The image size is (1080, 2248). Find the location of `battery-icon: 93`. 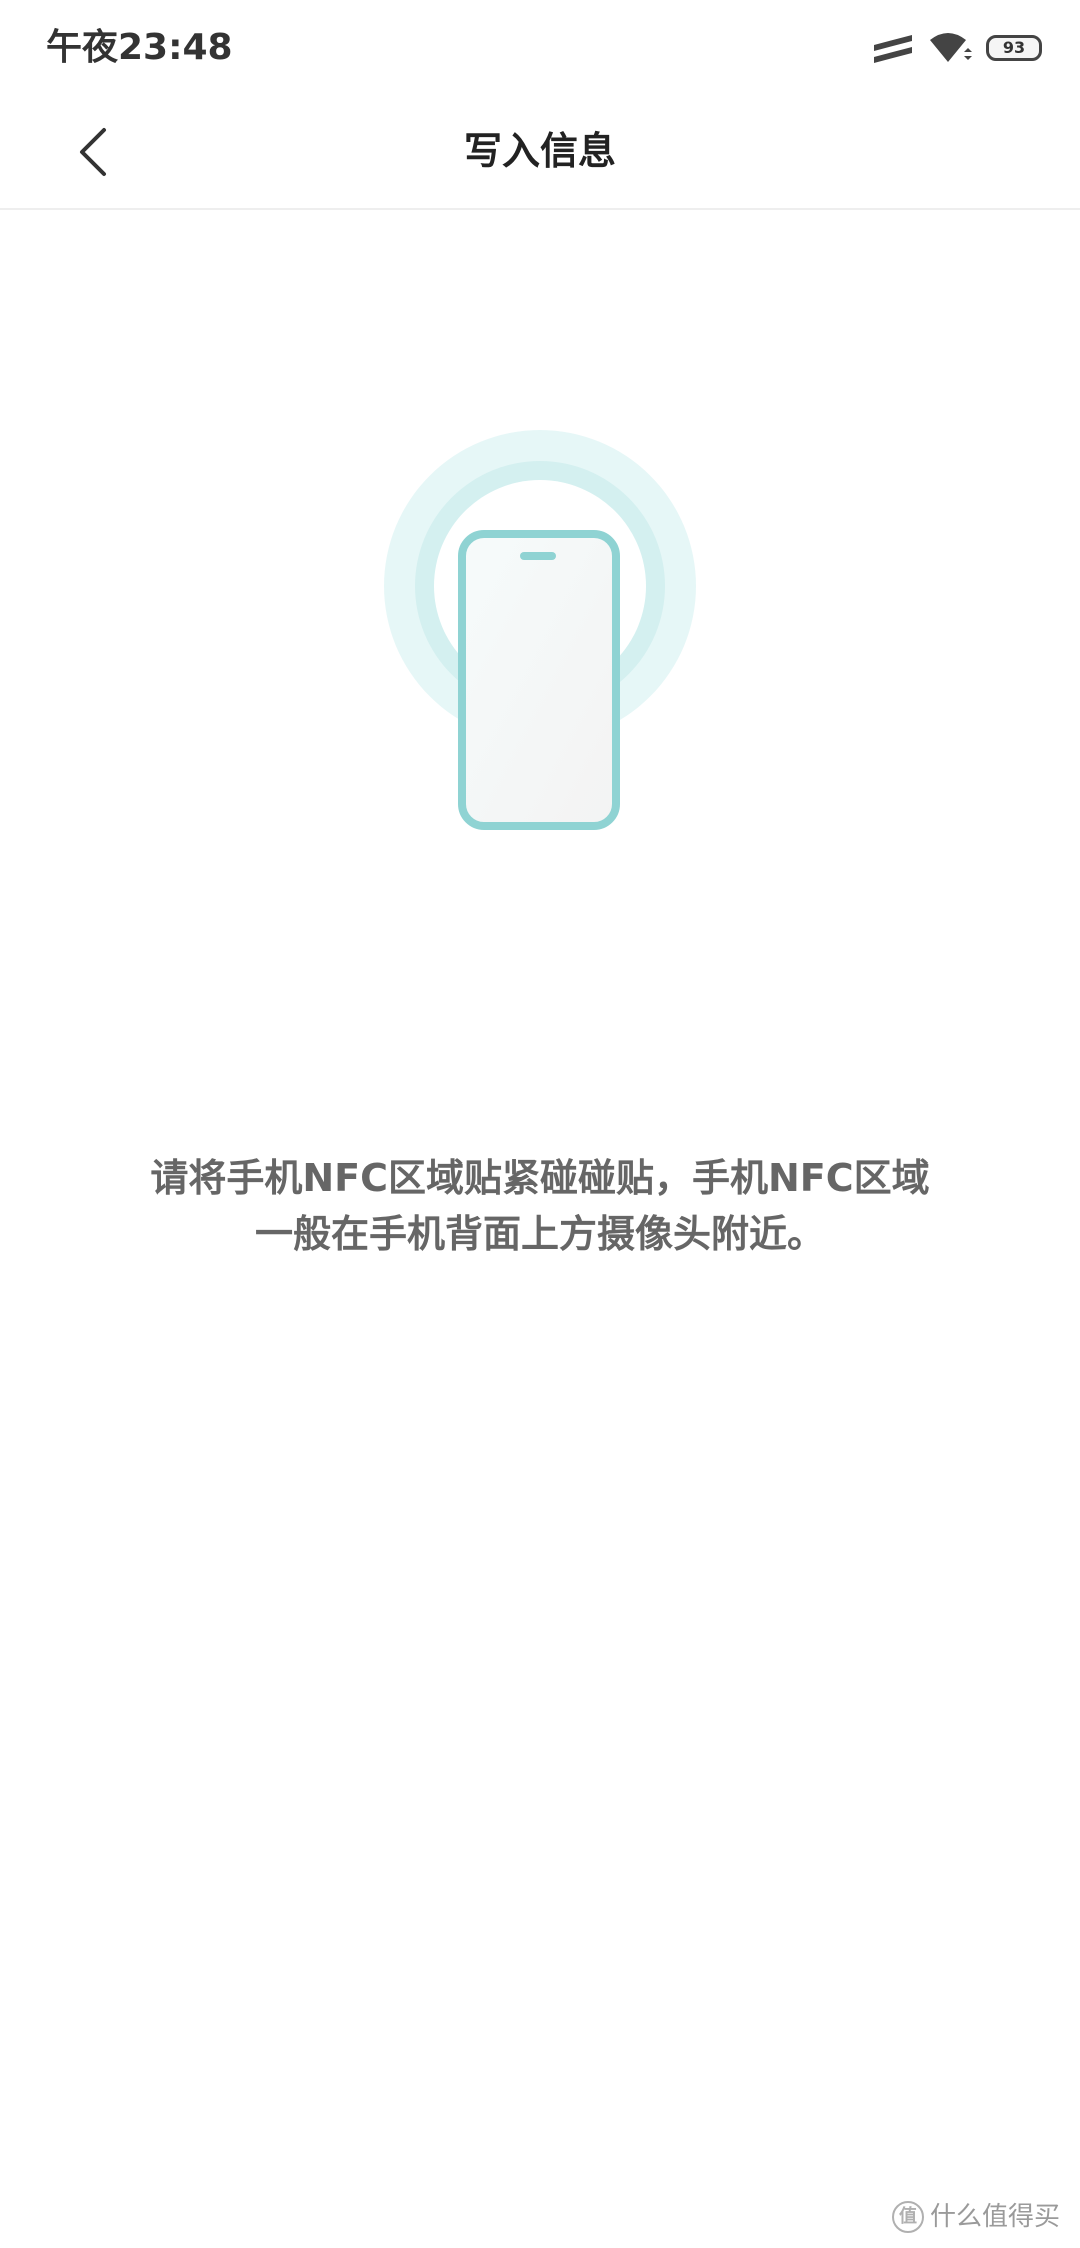

battery-icon: 93 is located at coordinates (1014, 48).